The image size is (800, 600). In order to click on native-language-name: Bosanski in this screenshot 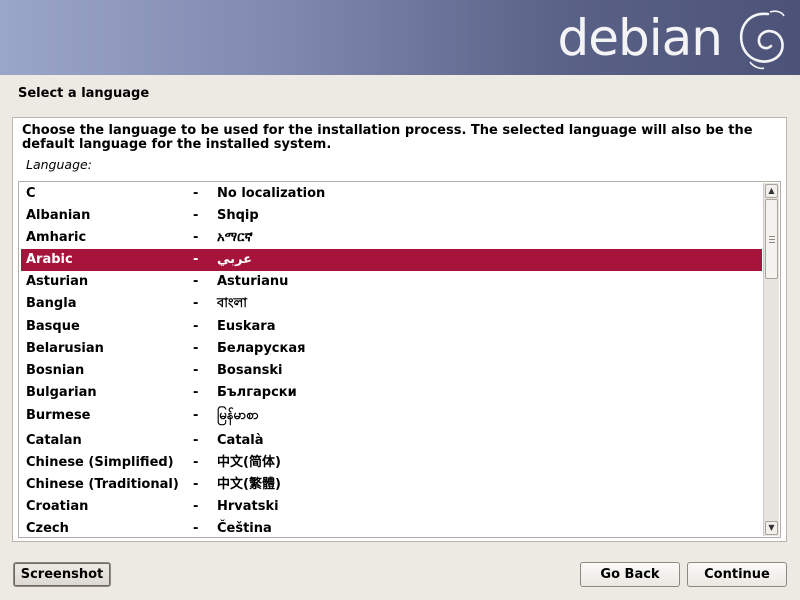, I will do `click(250, 370)`.